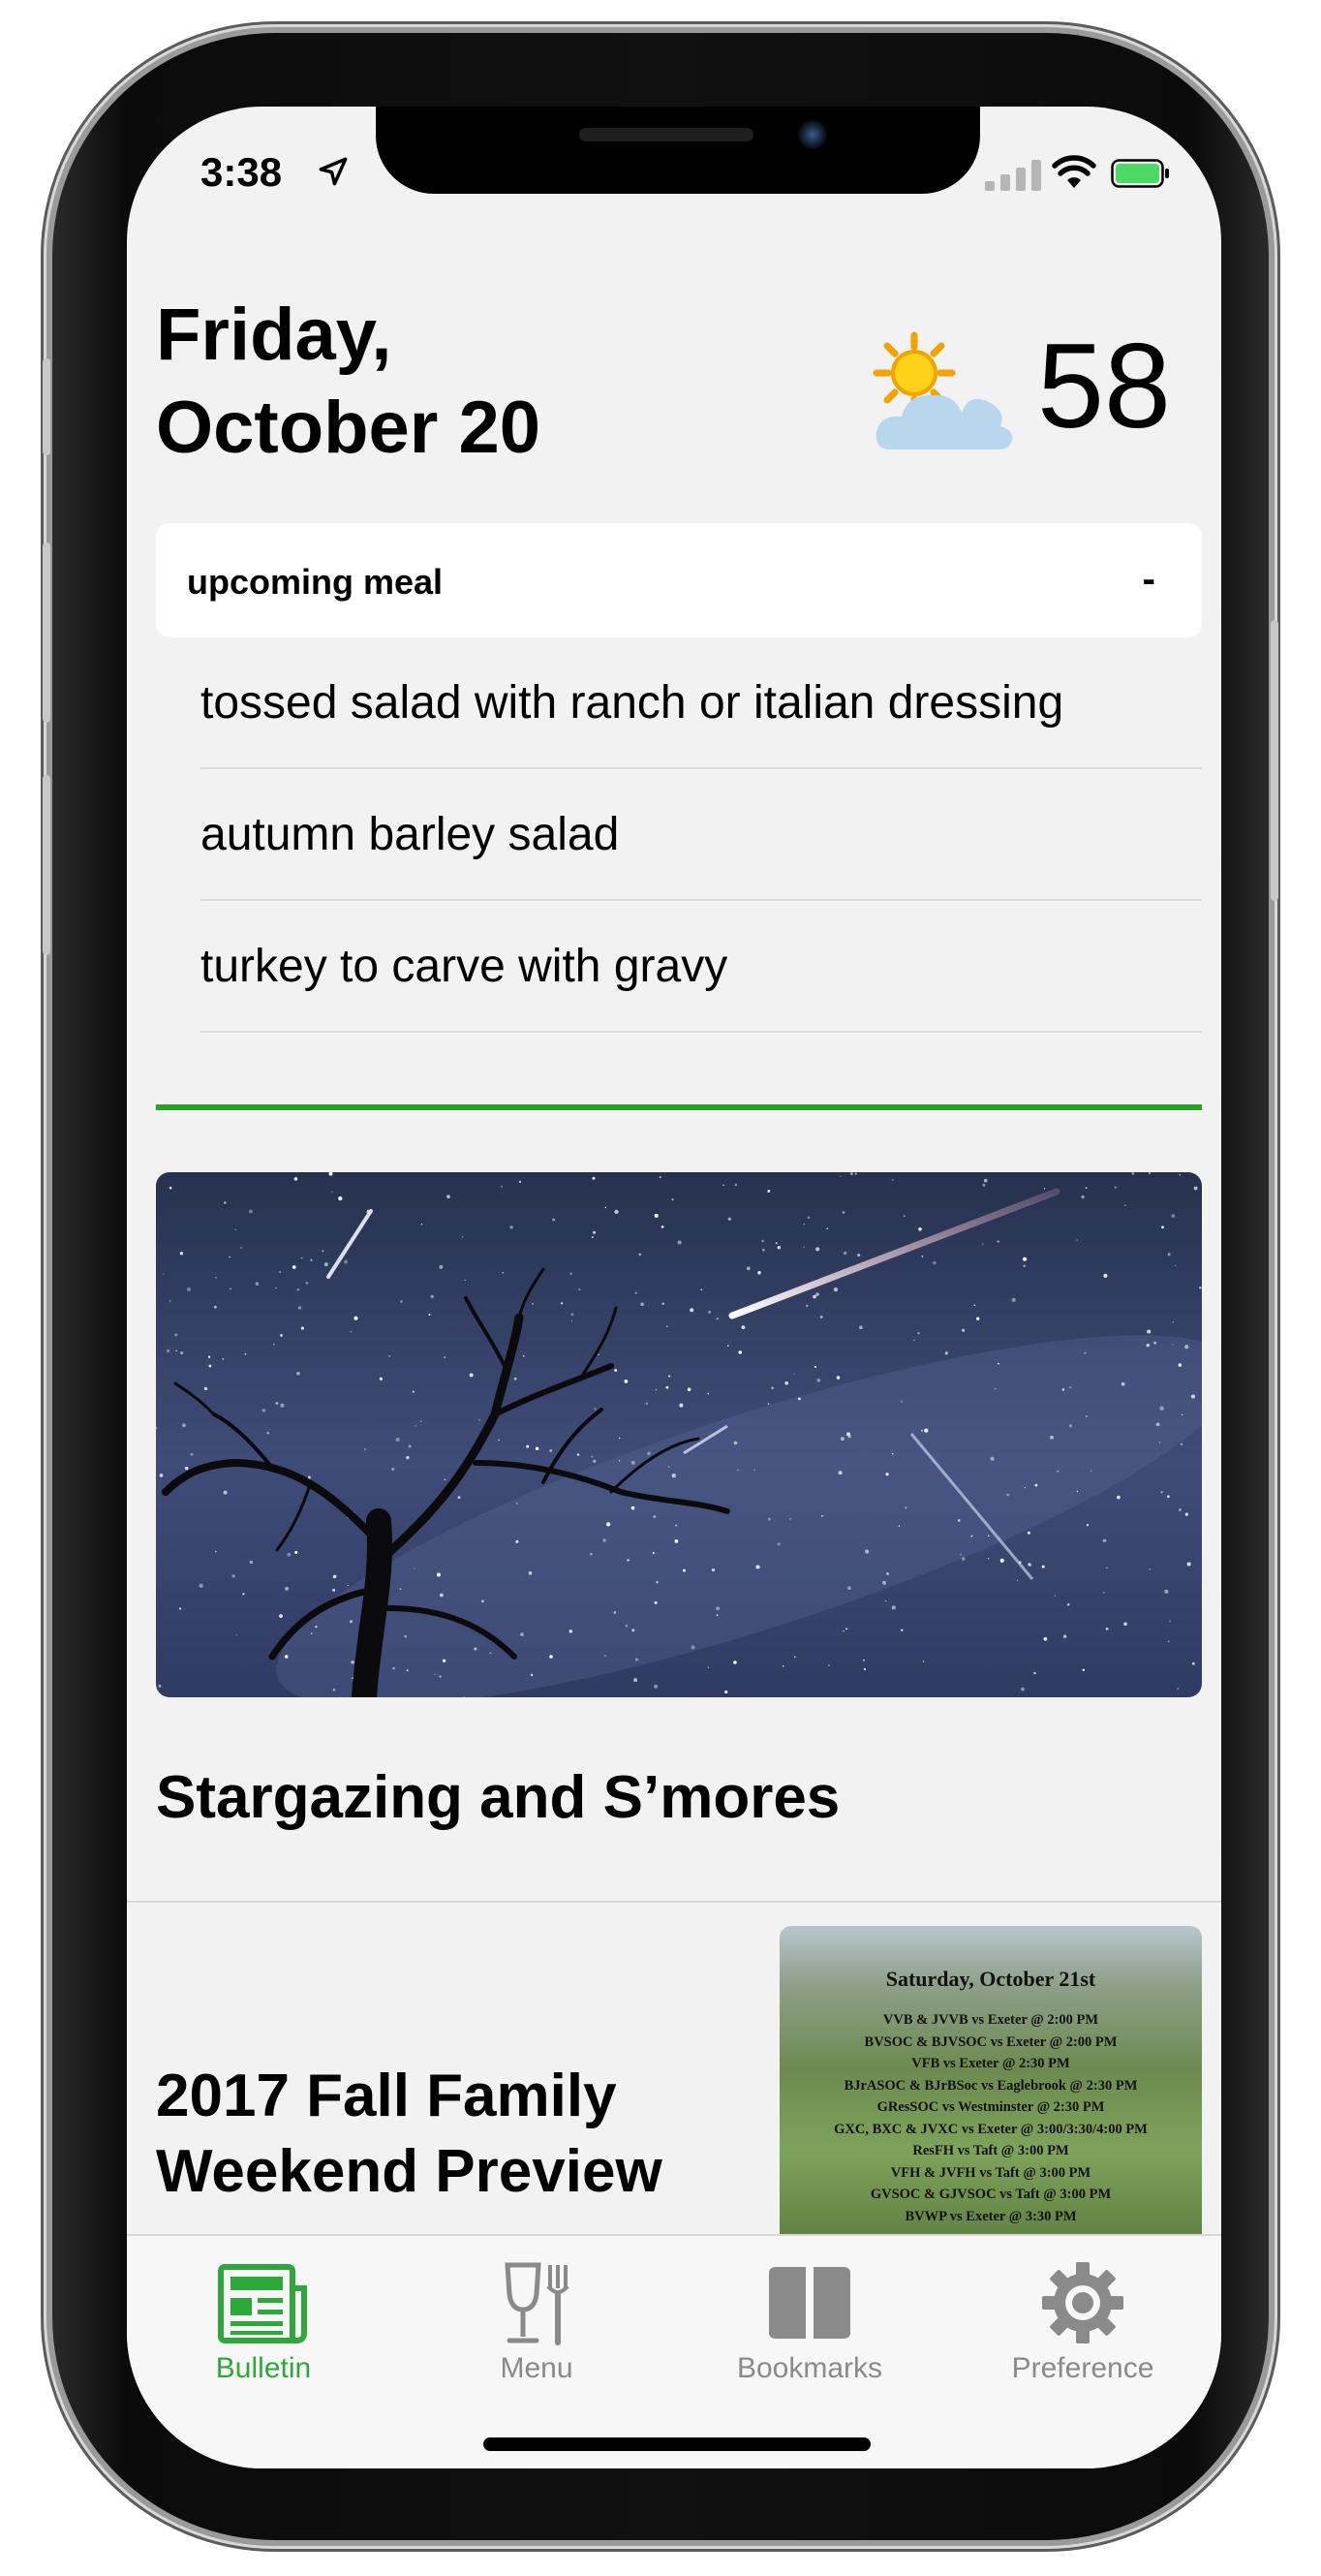  What do you see at coordinates (677, 2444) in the screenshot?
I see `home-indicator` at bounding box center [677, 2444].